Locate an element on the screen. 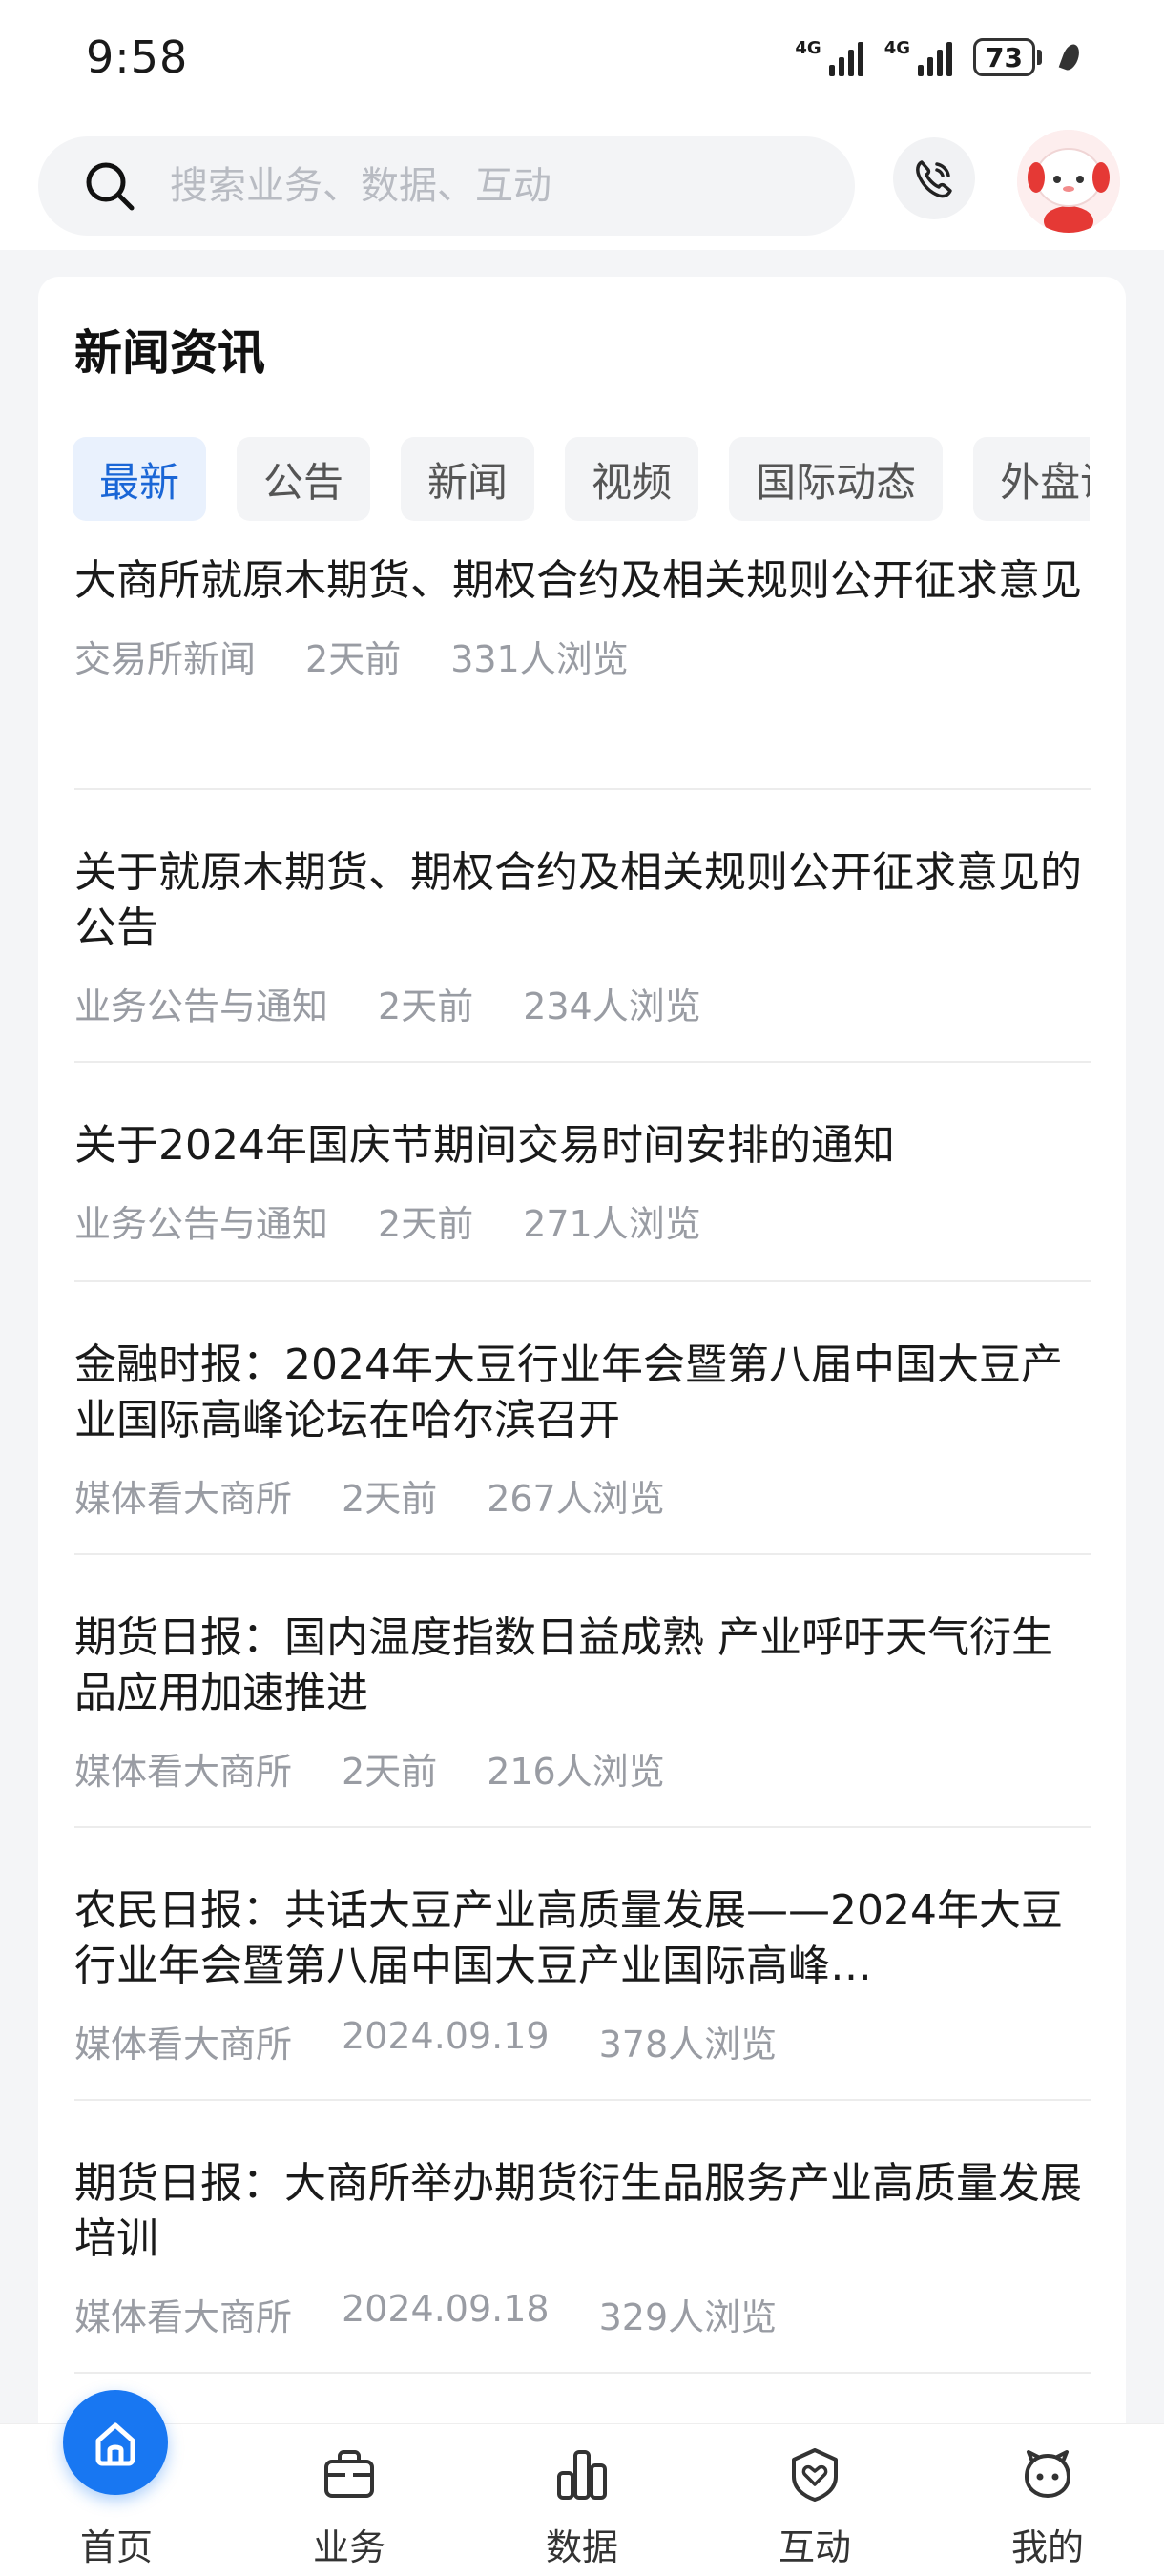 The height and width of the screenshot is (2576, 1164). leaf-icon is located at coordinates (1070, 57).